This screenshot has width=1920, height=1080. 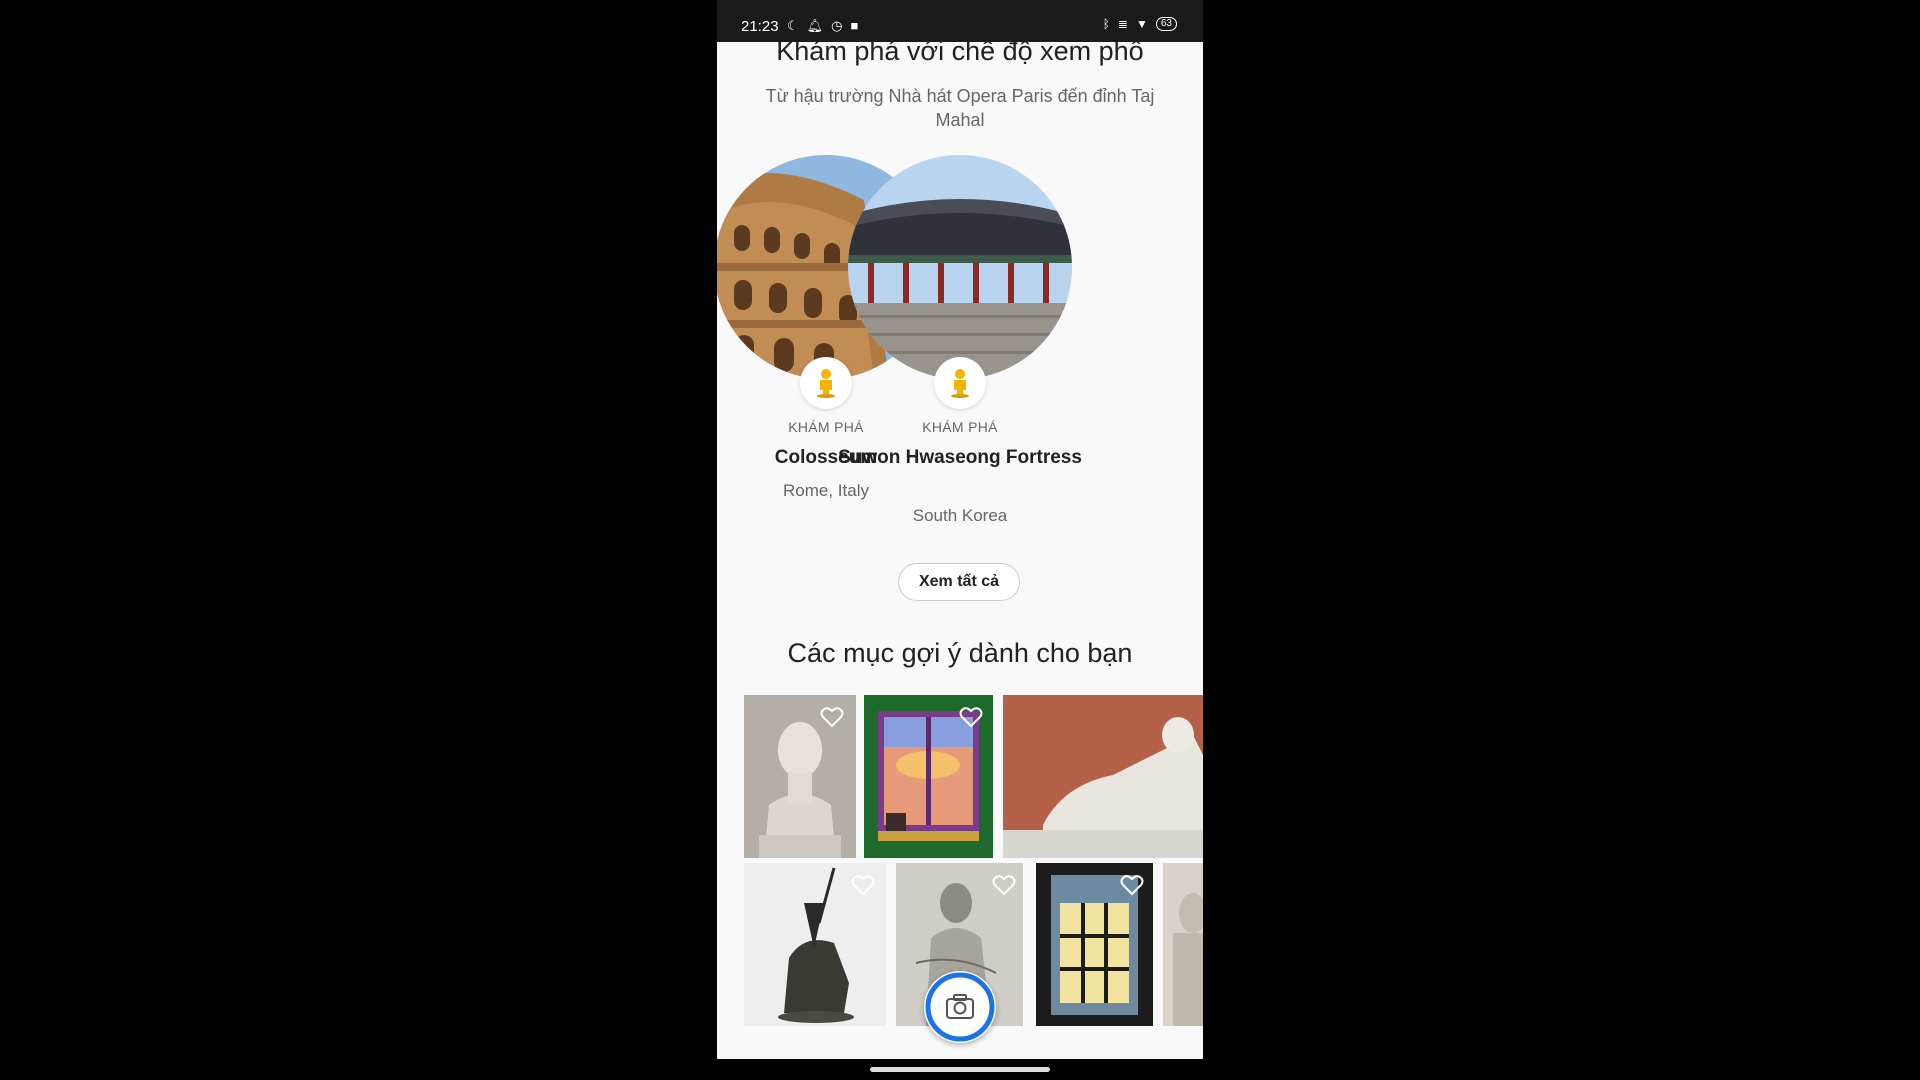 What do you see at coordinates (1103, 776) in the screenshot?
I see `artwork-tile-reclining-statue` at bounding box center [1103, 776].